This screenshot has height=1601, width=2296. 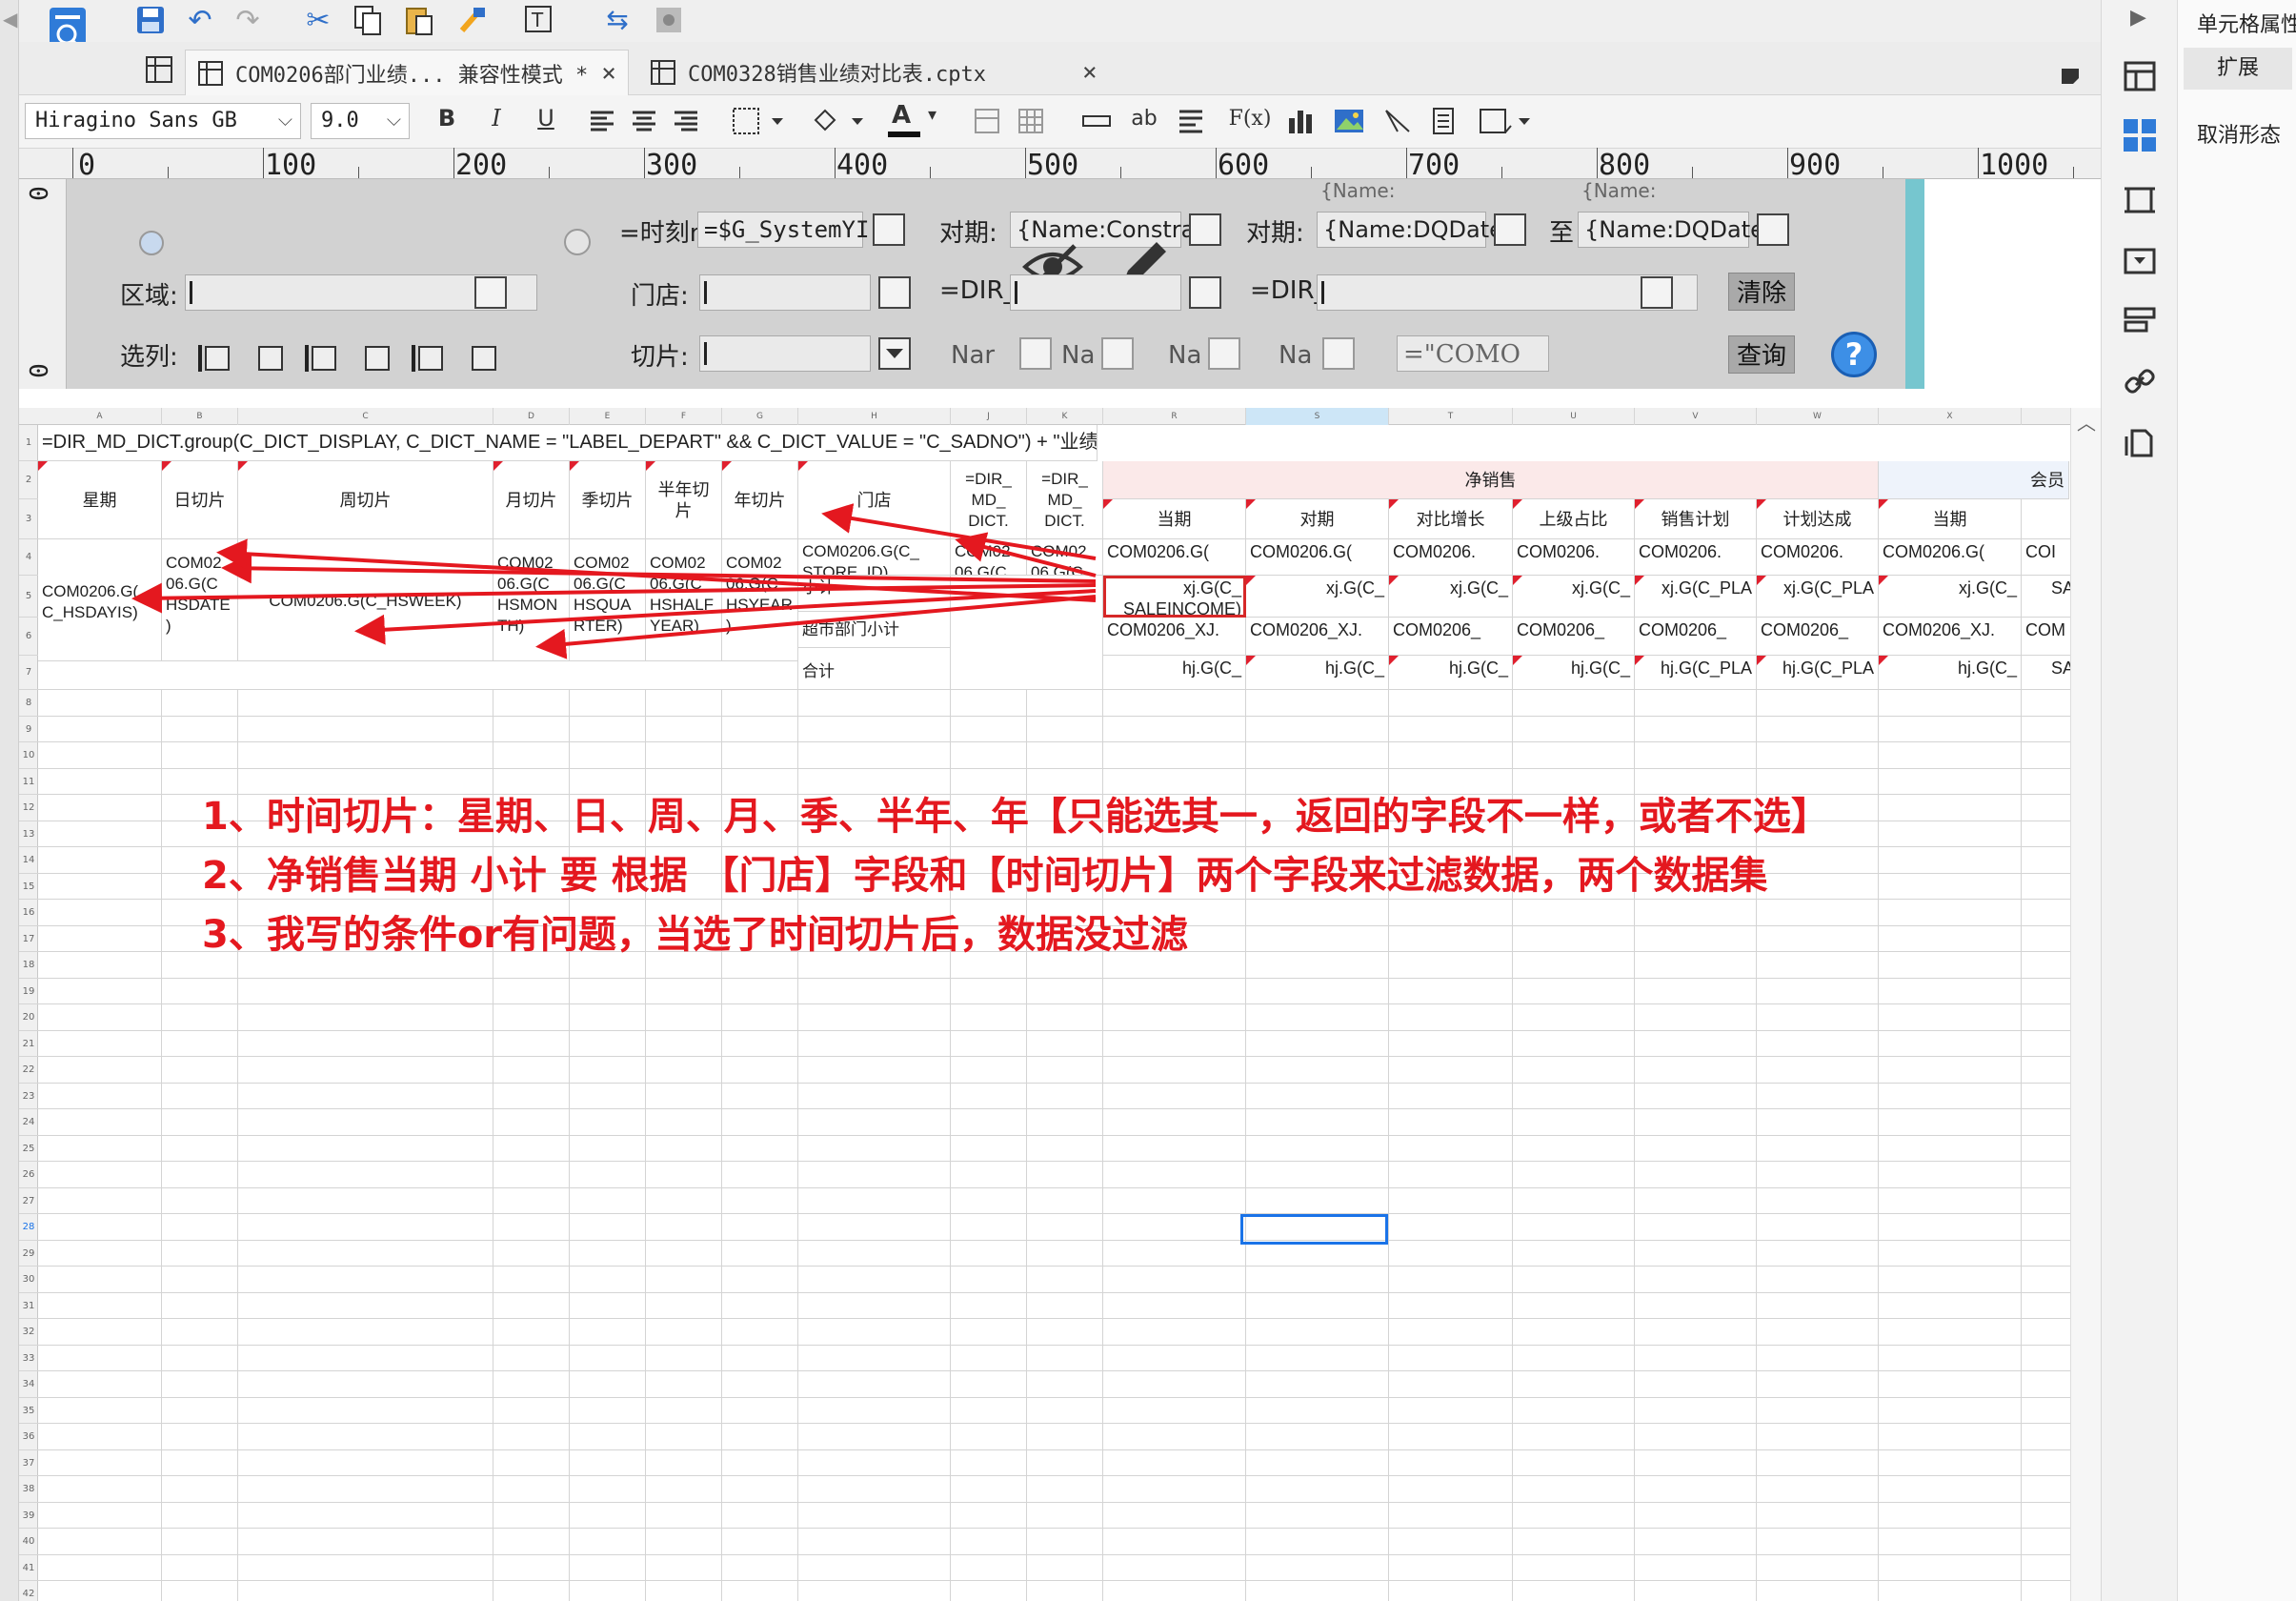 I want to click on widget-grid-icon, so click(x=2140, y=135).